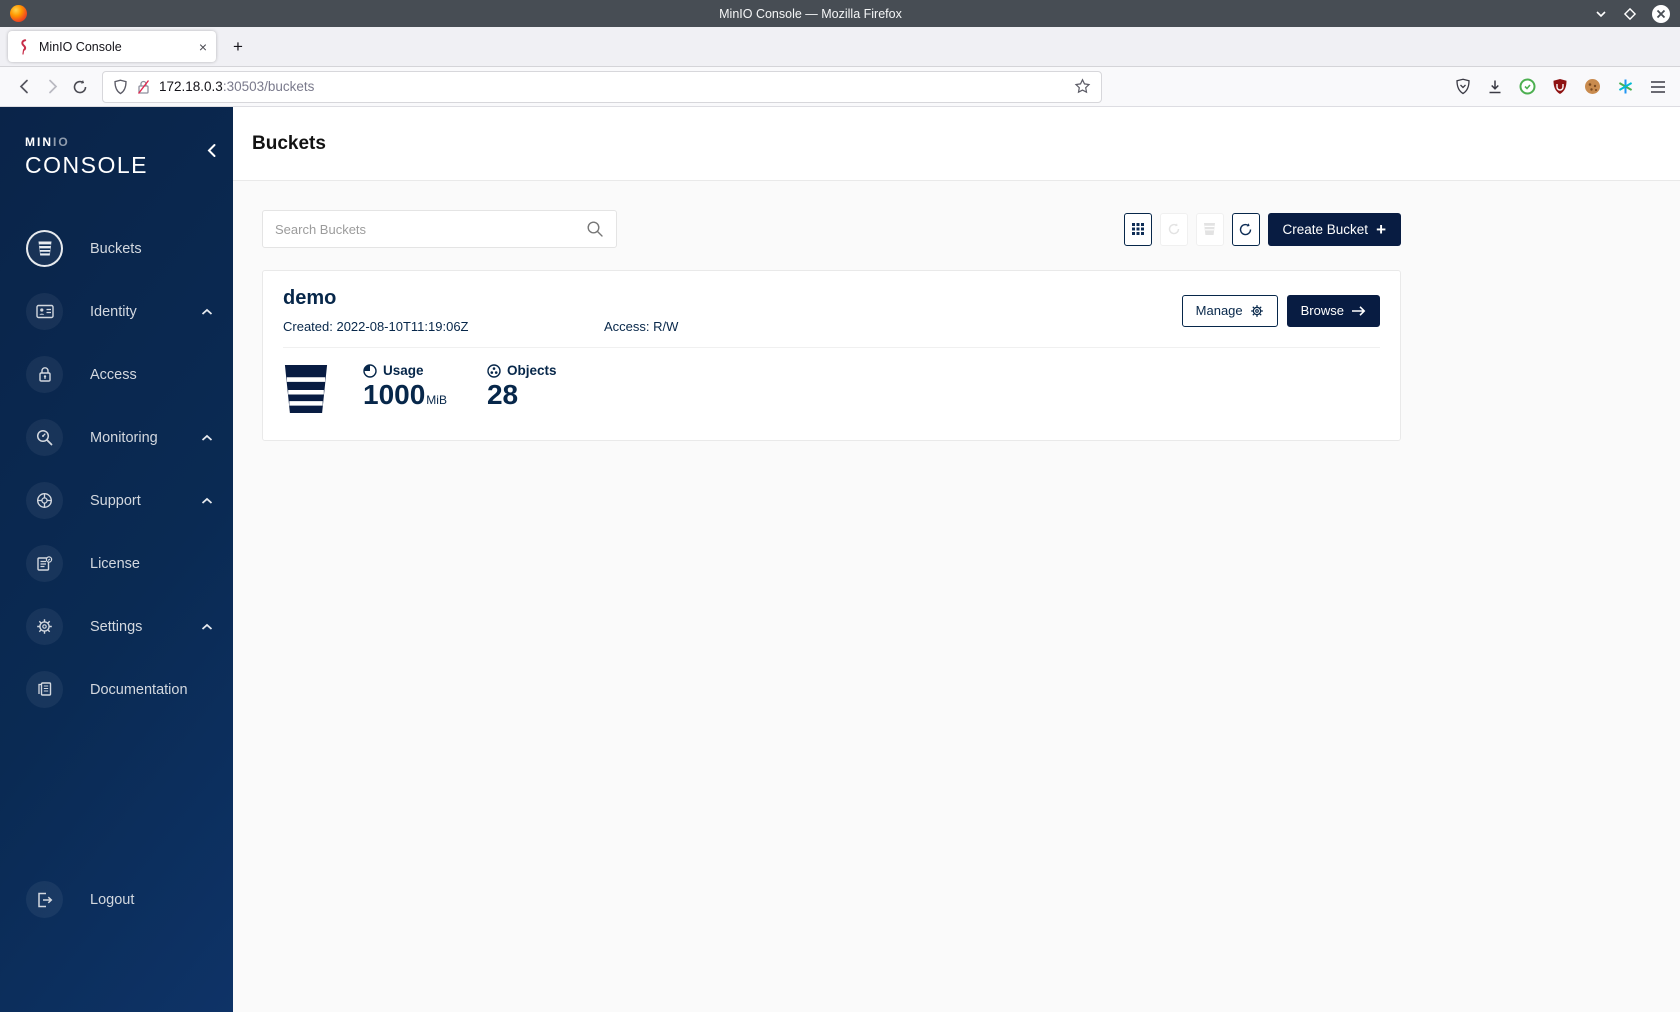  I want to click on replication-button-disabled, so click(1173, 229).